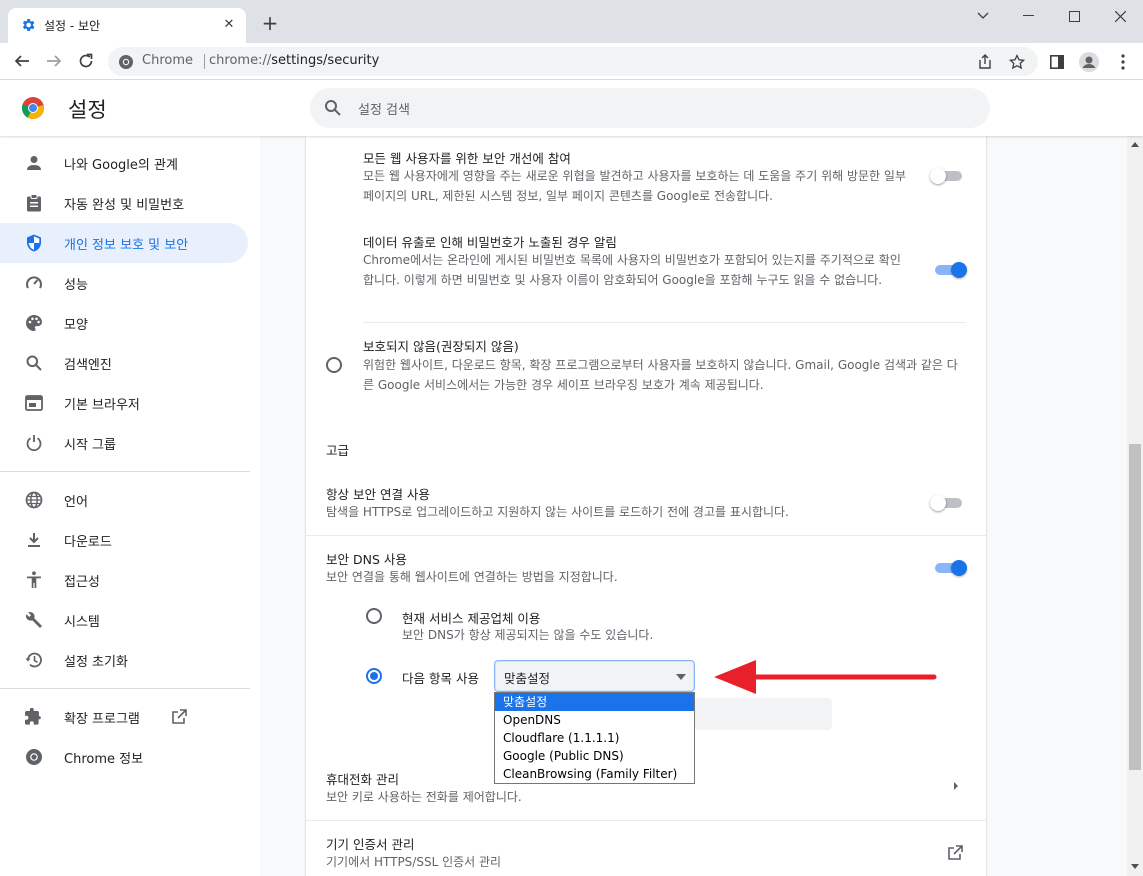 The height and width of the screenshot is (876, 1143). I want to click on tab-title: 설정 - 보안, so click(72, 26).